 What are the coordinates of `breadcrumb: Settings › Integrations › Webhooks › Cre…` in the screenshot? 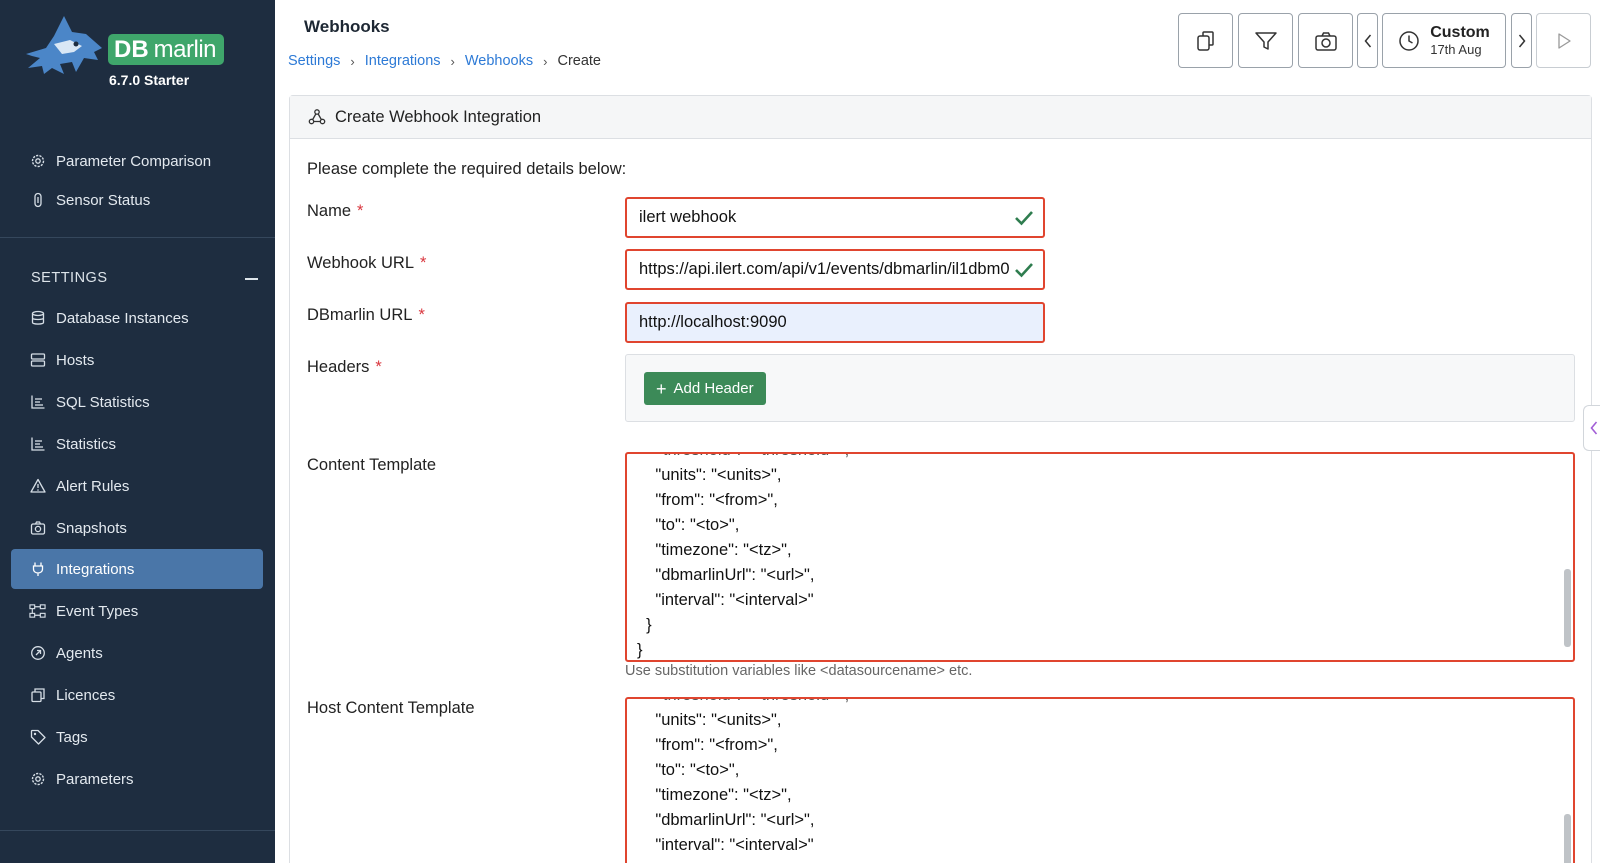 It's located at (444, 61).